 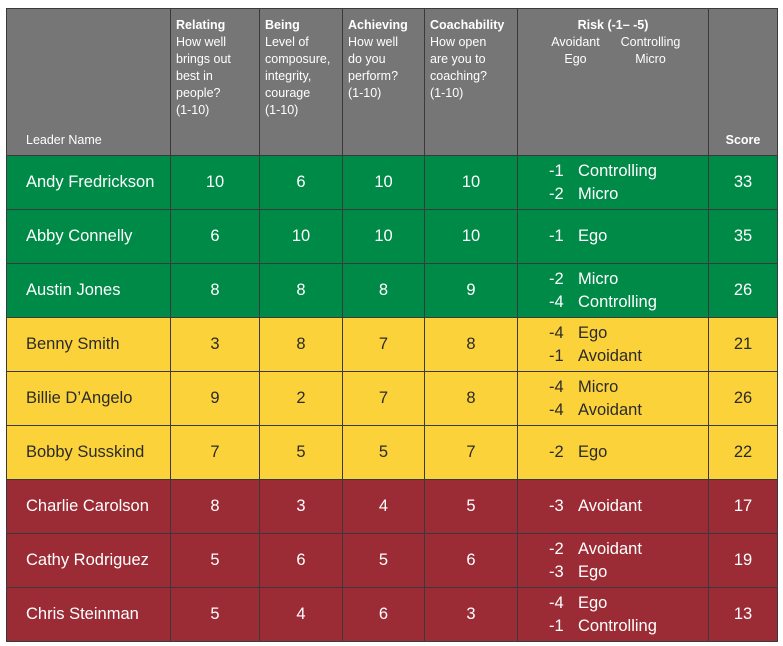 I want to click on relating-cell: 3, so click(x=215, y=344).